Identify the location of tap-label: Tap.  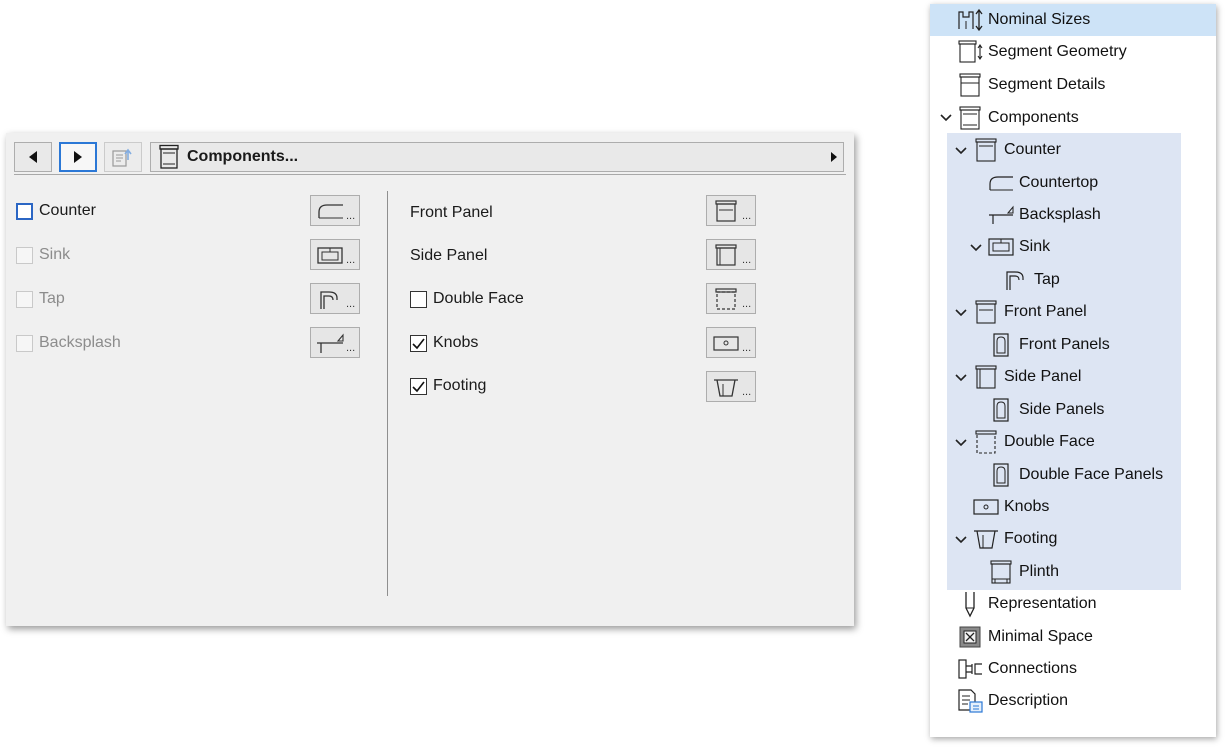
(52, 298).